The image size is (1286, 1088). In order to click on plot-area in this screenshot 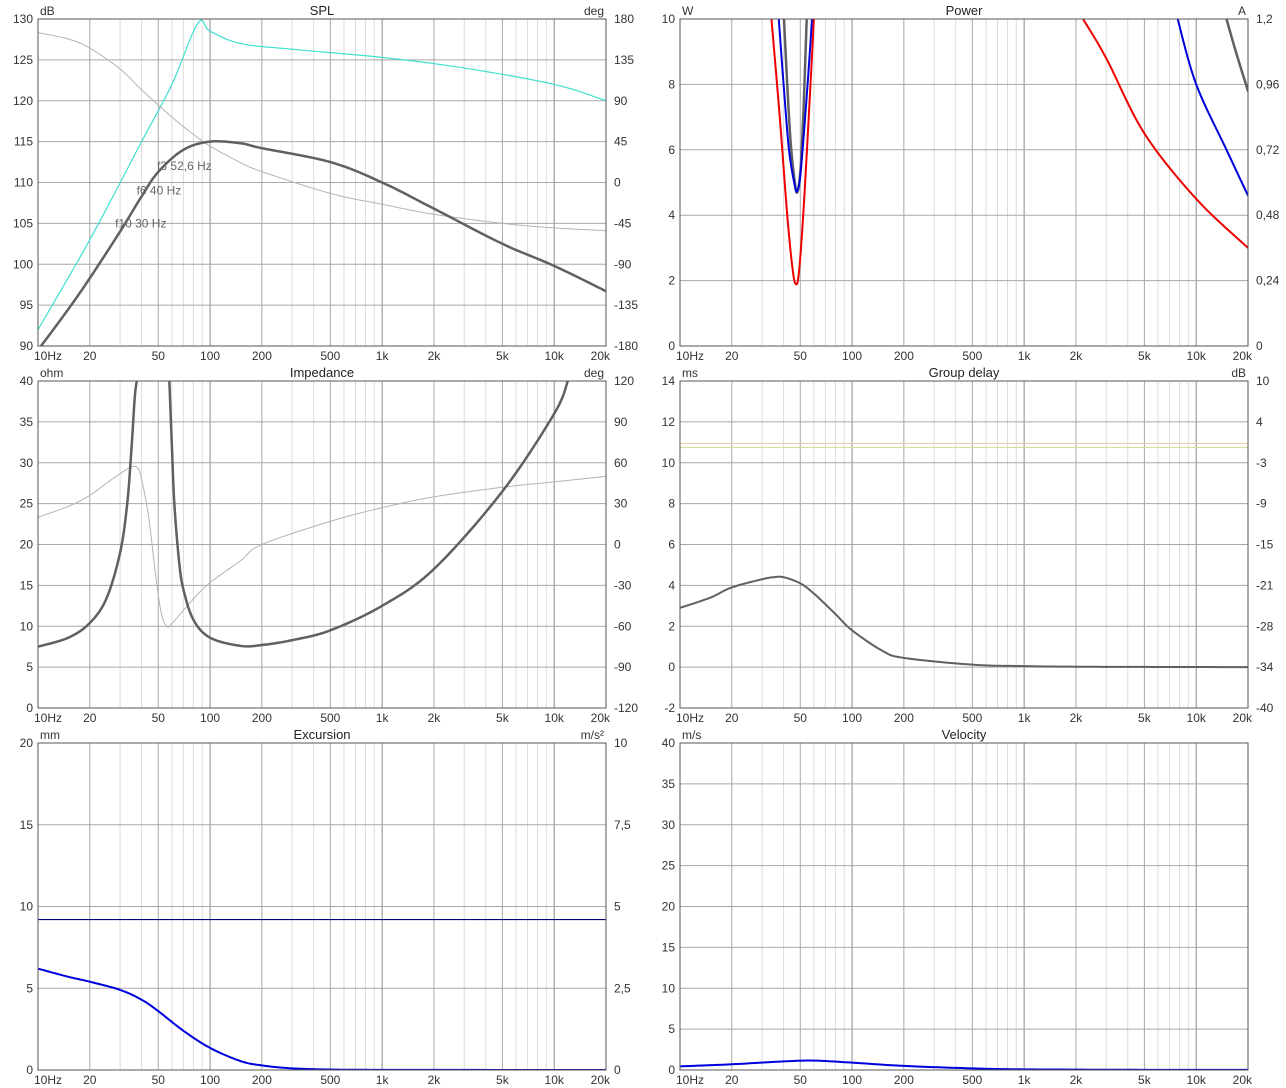, I will do `click(964, 182)`.